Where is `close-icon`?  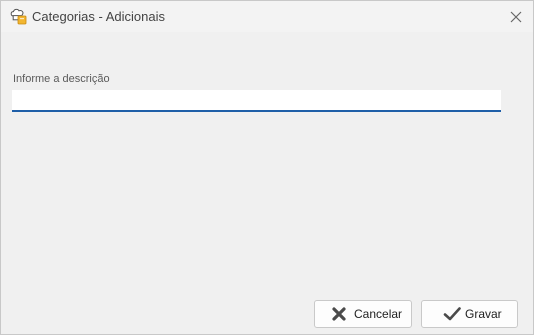
close-icon is located at coordinates (516, 16).